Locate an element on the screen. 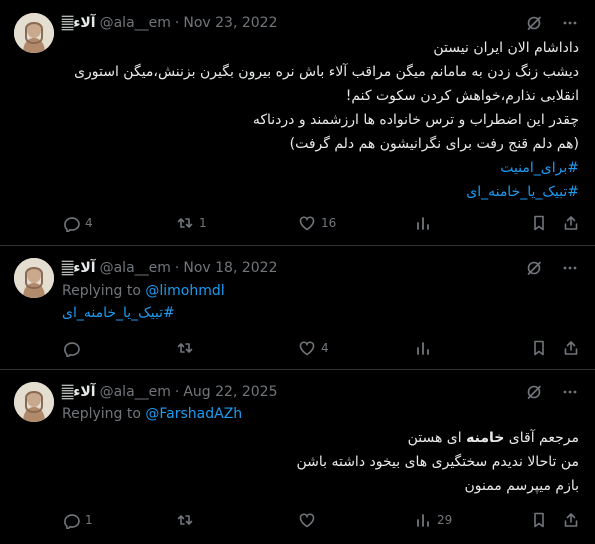 The image size is (595, 544). like-count: 16 is located at coordinates (329, 223).